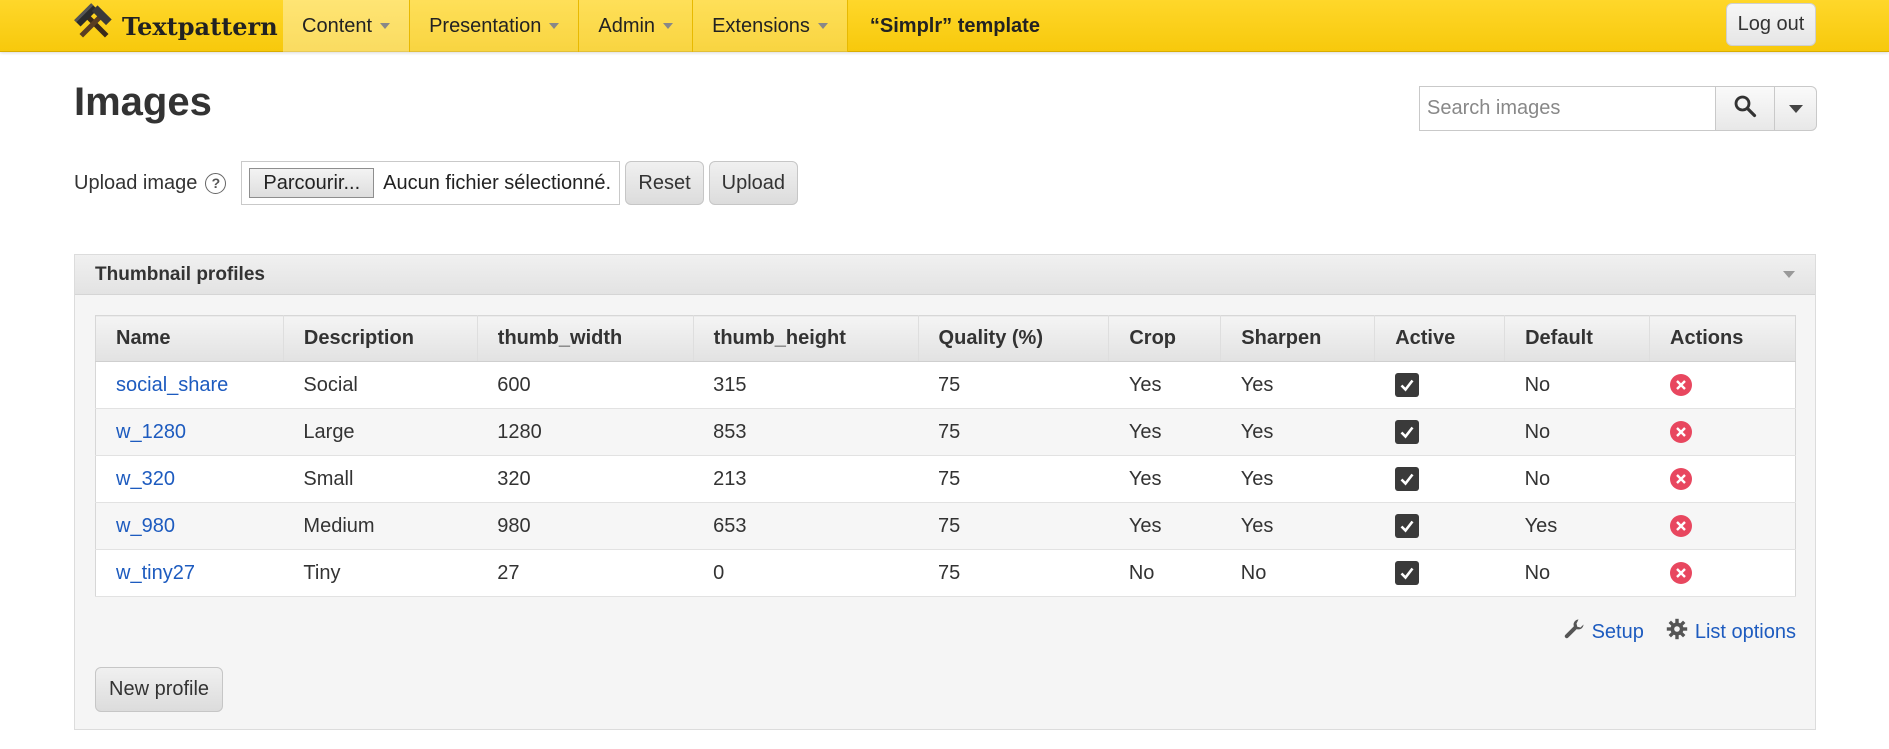 The width and height of the screenshot is (1889, 749). What do you see at coordinates (585, 338) in the screenshot?
I see `column-header-thumb-width: thumb_width` at bounding box center [585, 338].